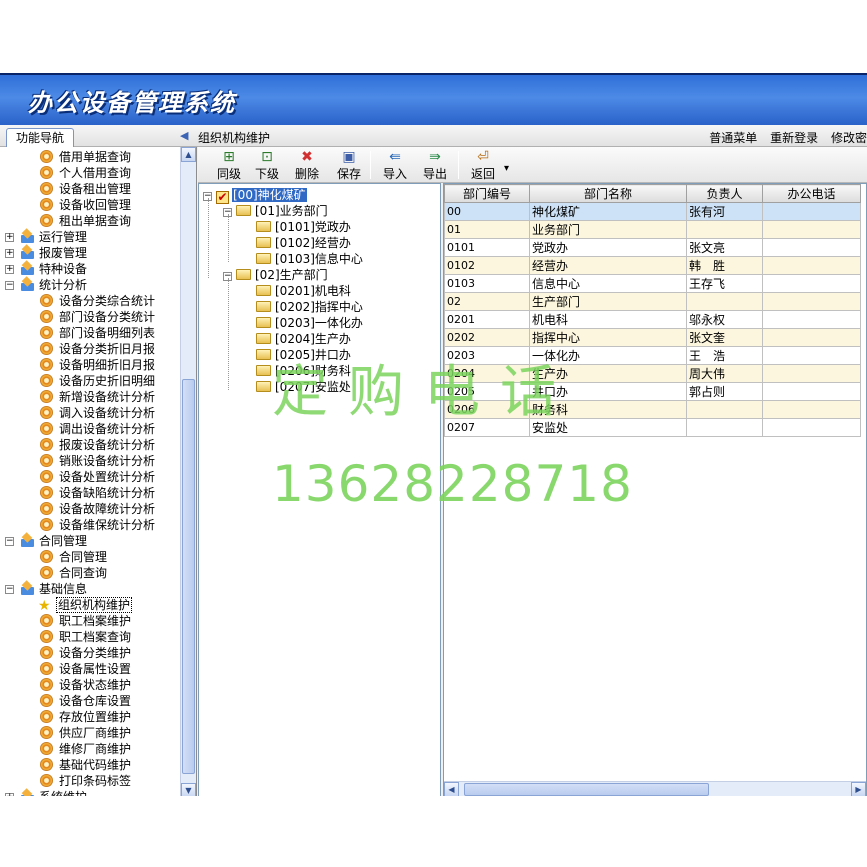 The image size is (867, 867). I want to click on nav-item: 销账设备统计分析, so click(97, 461).